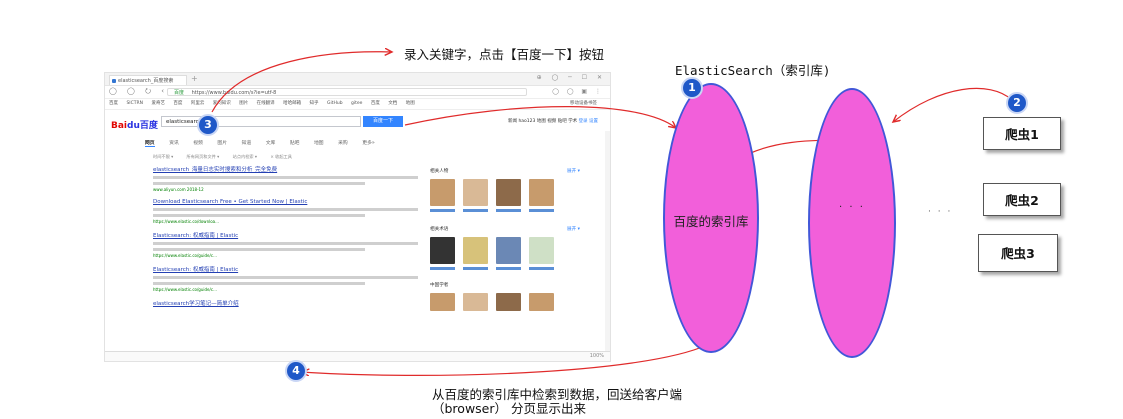 The height and width of the screenshot is (419, 1123). I want to click on baidu-index-label: 百度的索引库, so click(711, 221).